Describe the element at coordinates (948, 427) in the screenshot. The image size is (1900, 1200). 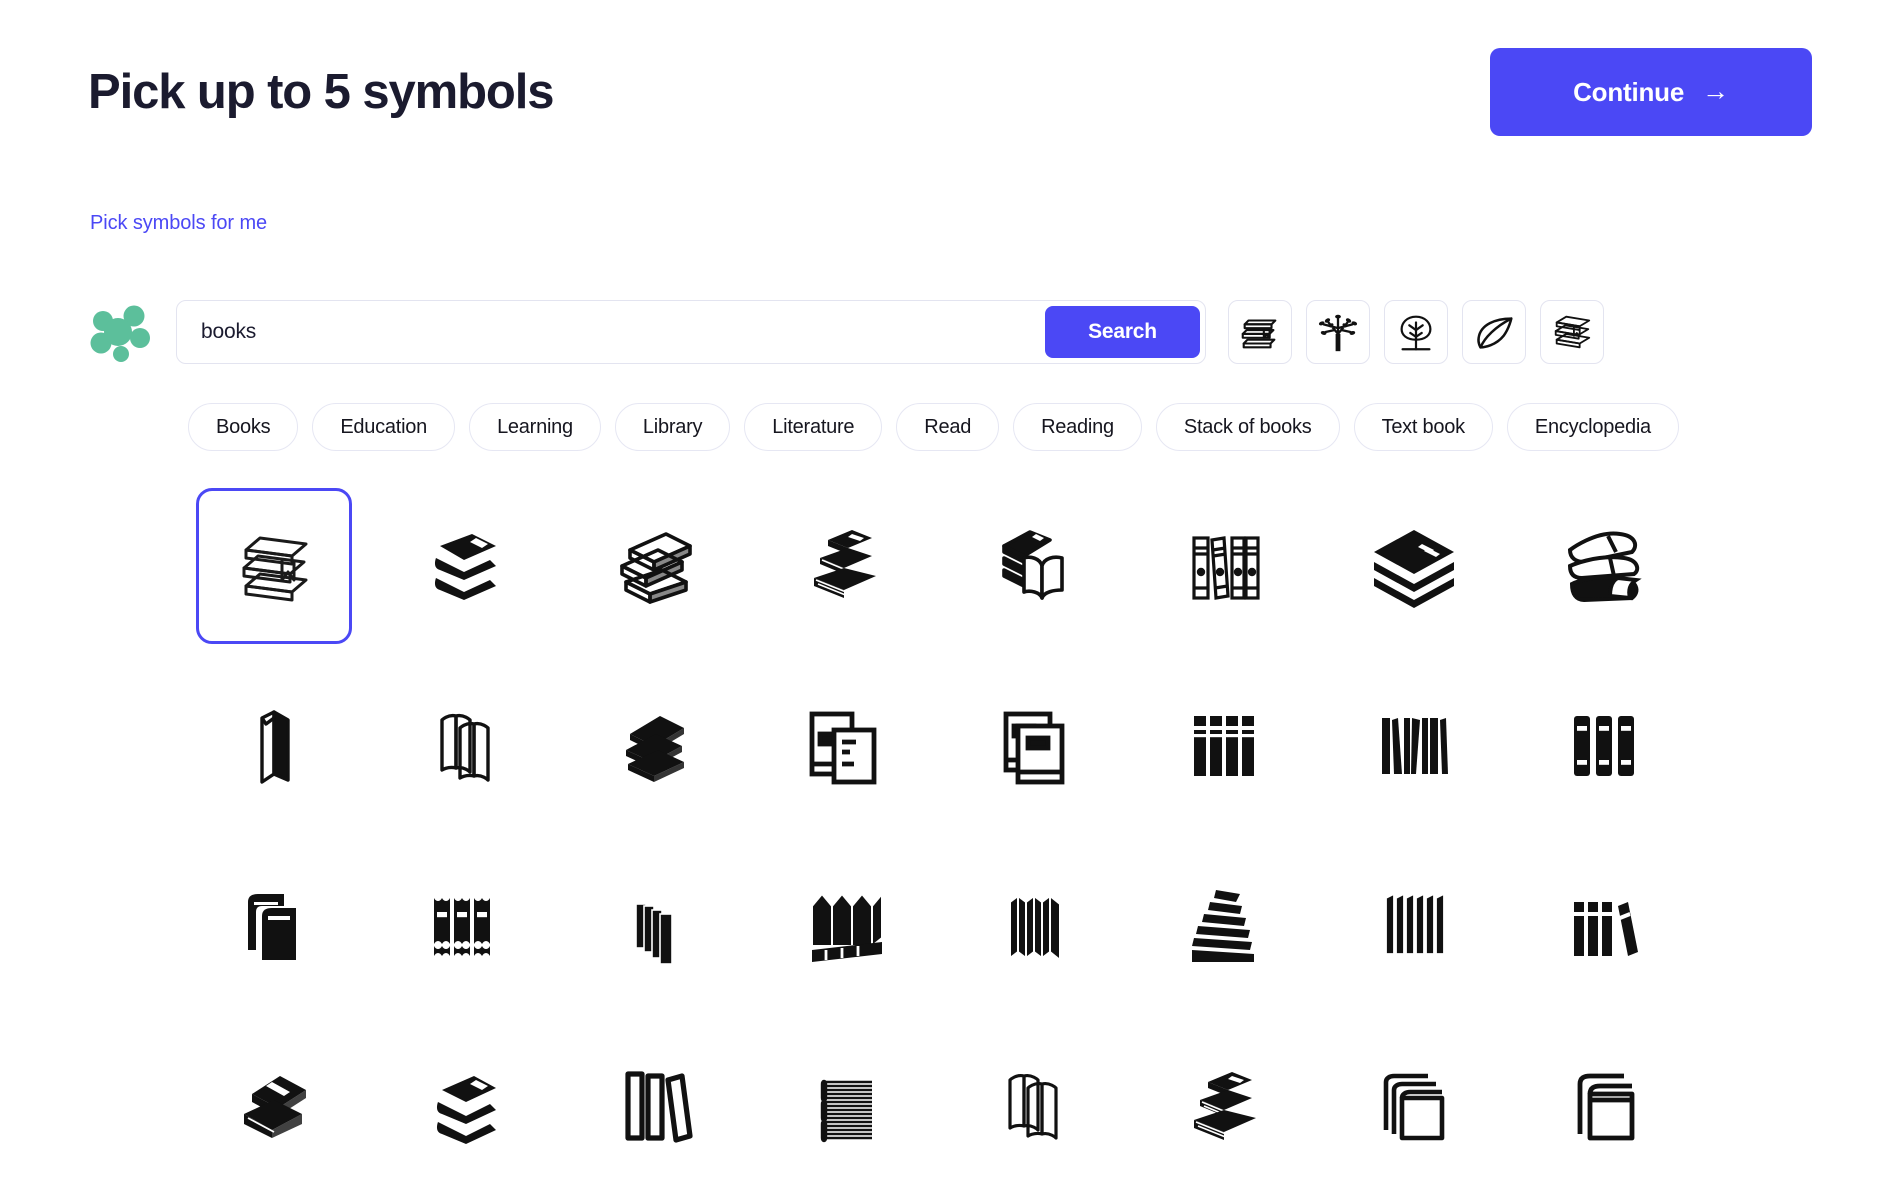
I see `tag-chip-read: Read` at that location.